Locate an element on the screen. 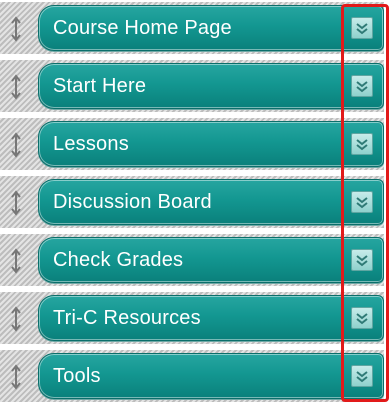  menu-item-label: Tools is located at coordinates (77, 376).